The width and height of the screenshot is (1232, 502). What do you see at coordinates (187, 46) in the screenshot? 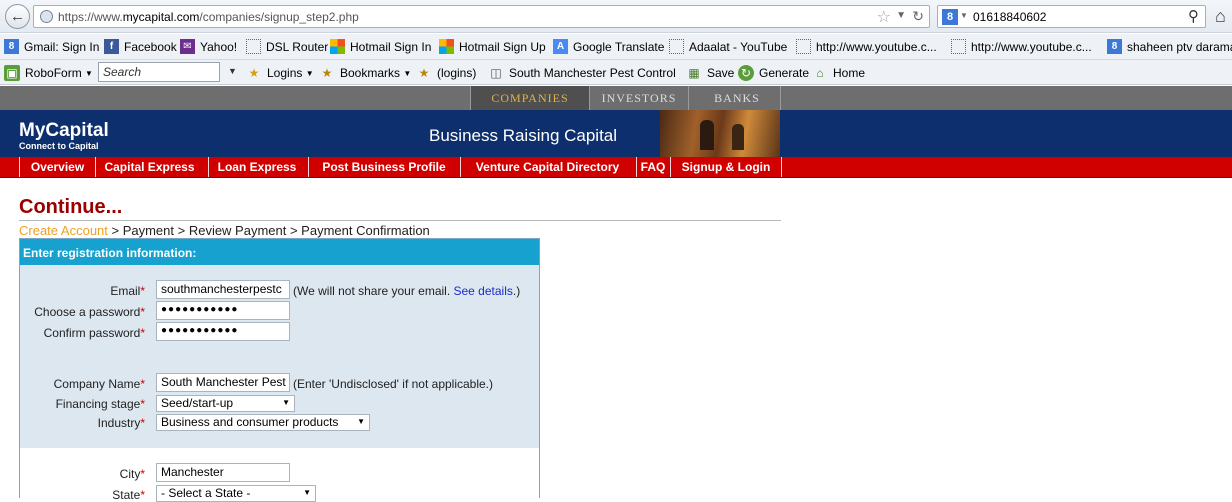
I see `yahoo-icon: ✉` at bounding box center [187, 46].